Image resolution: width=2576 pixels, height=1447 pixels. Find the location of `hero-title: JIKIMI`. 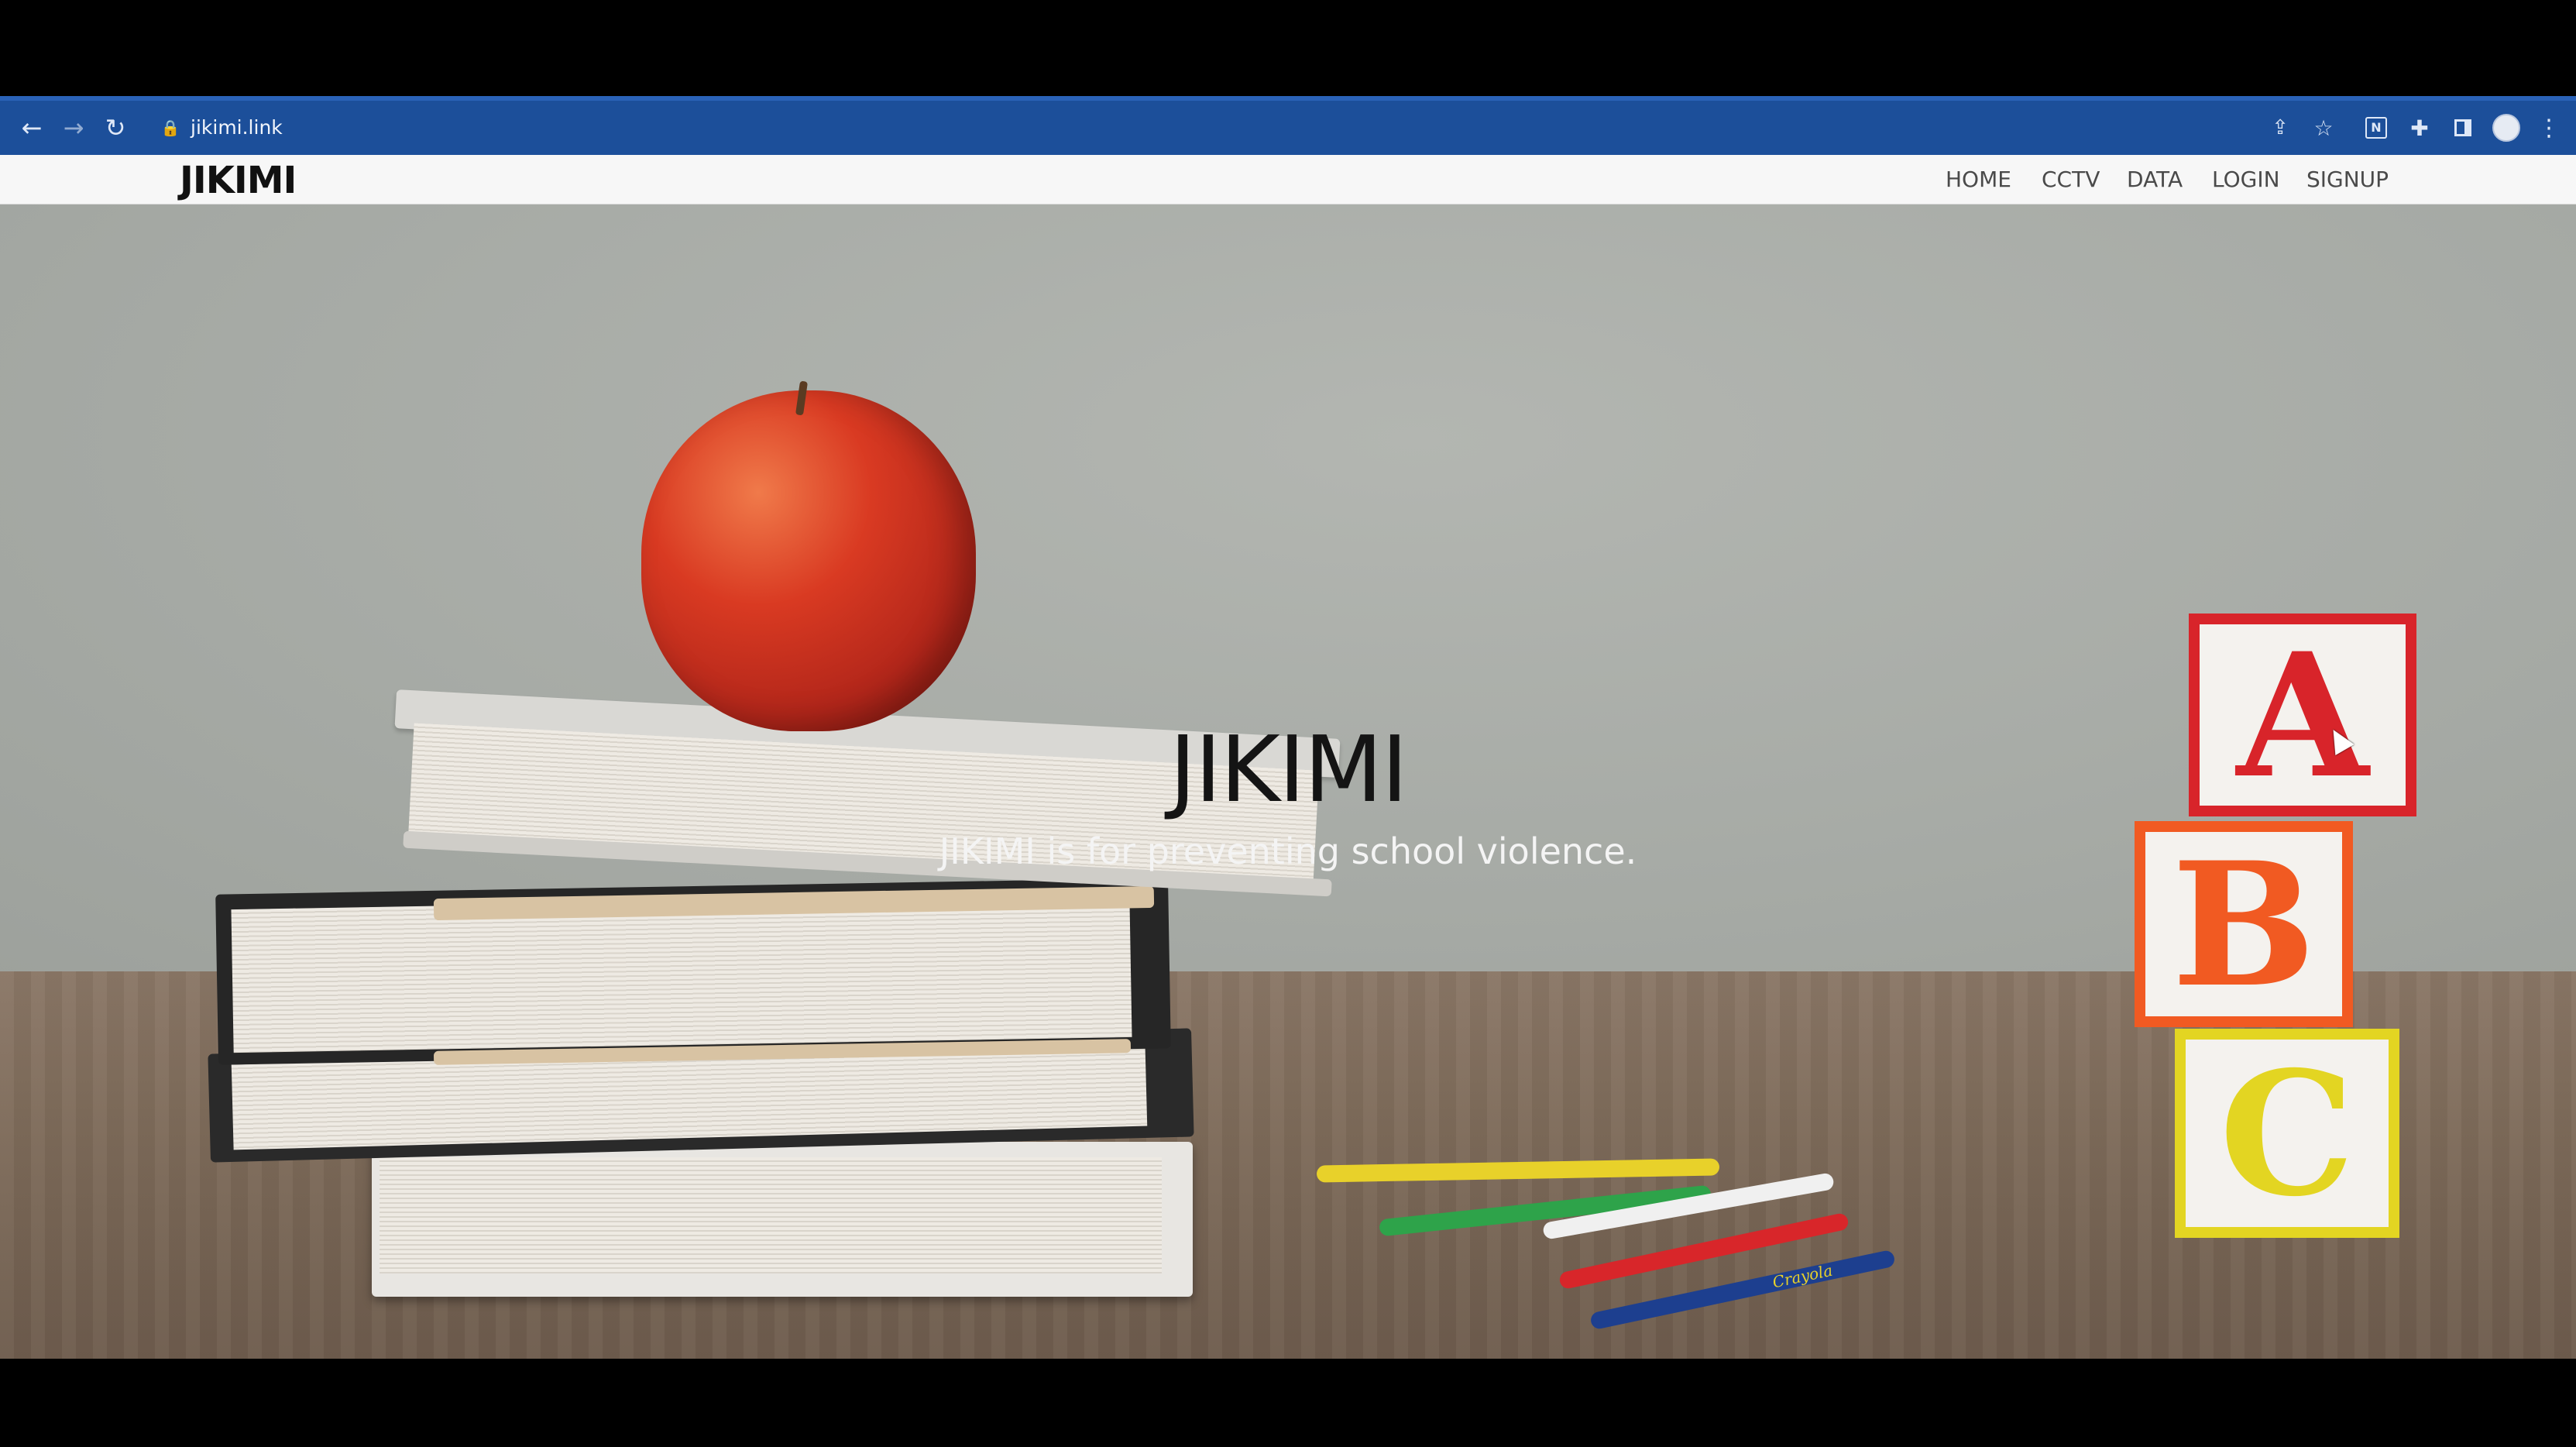

hero-title: JIKIMI is located at coordinates (1288, 769).